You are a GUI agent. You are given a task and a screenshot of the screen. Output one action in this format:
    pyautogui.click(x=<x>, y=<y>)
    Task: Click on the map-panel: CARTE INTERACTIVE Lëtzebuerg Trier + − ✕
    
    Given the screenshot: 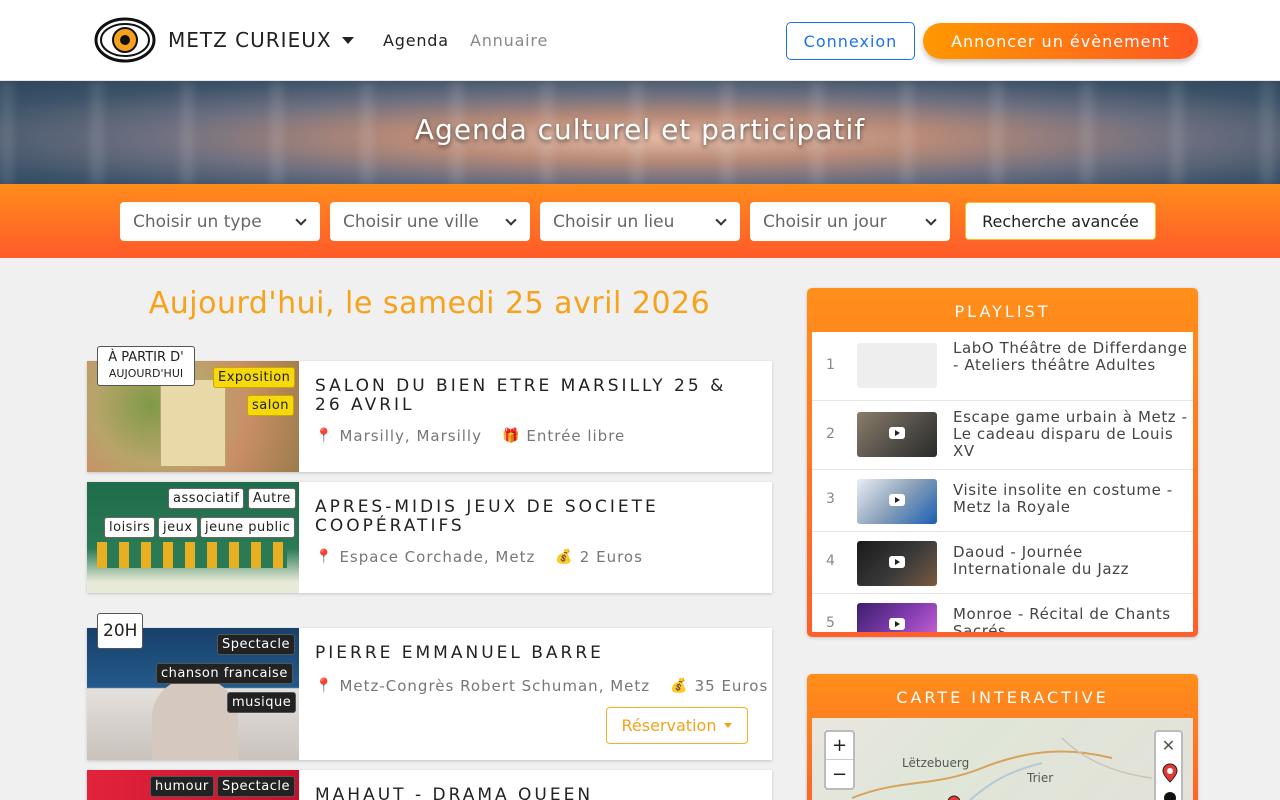 What is the action you would take?
    pyautogui.click(x=1002, y=737)
    